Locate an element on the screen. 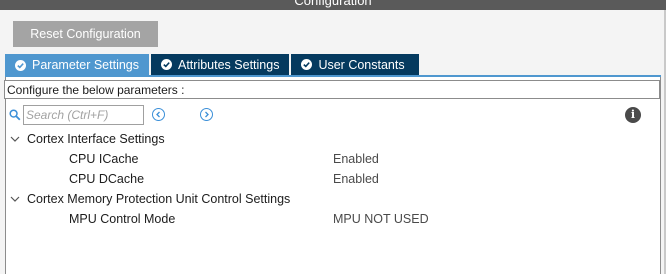  tab-label: Parameter Settings is located at coordinates (85, 65).